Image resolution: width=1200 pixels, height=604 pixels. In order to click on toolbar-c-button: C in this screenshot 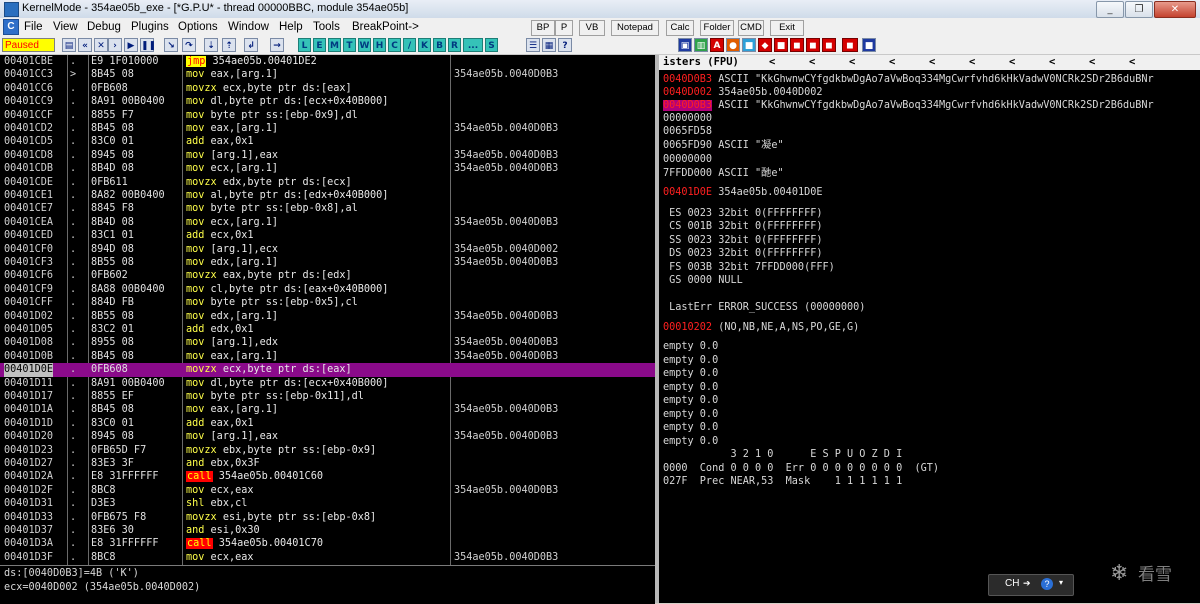, I will do `click(394, 45)`.